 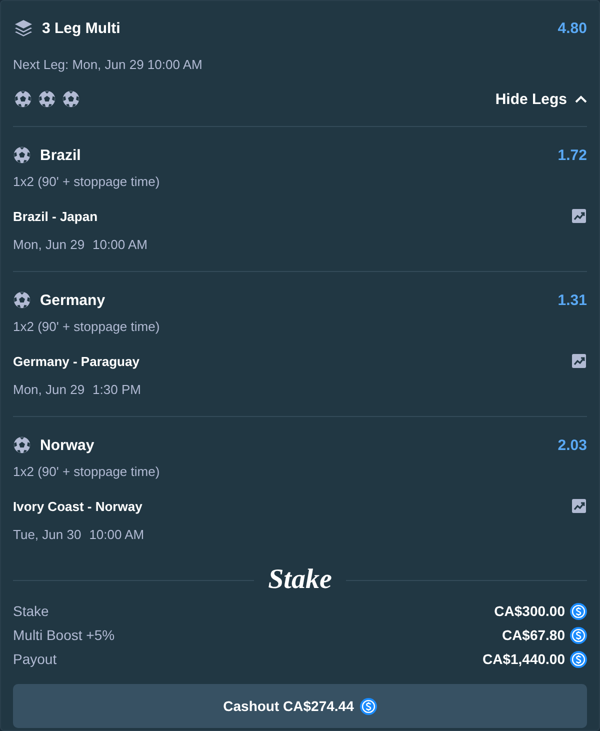 What do you see at coordinates (572, 300) in the screenshot?
I see `leg-odds: 1.31` at bounding box center [572, 300].